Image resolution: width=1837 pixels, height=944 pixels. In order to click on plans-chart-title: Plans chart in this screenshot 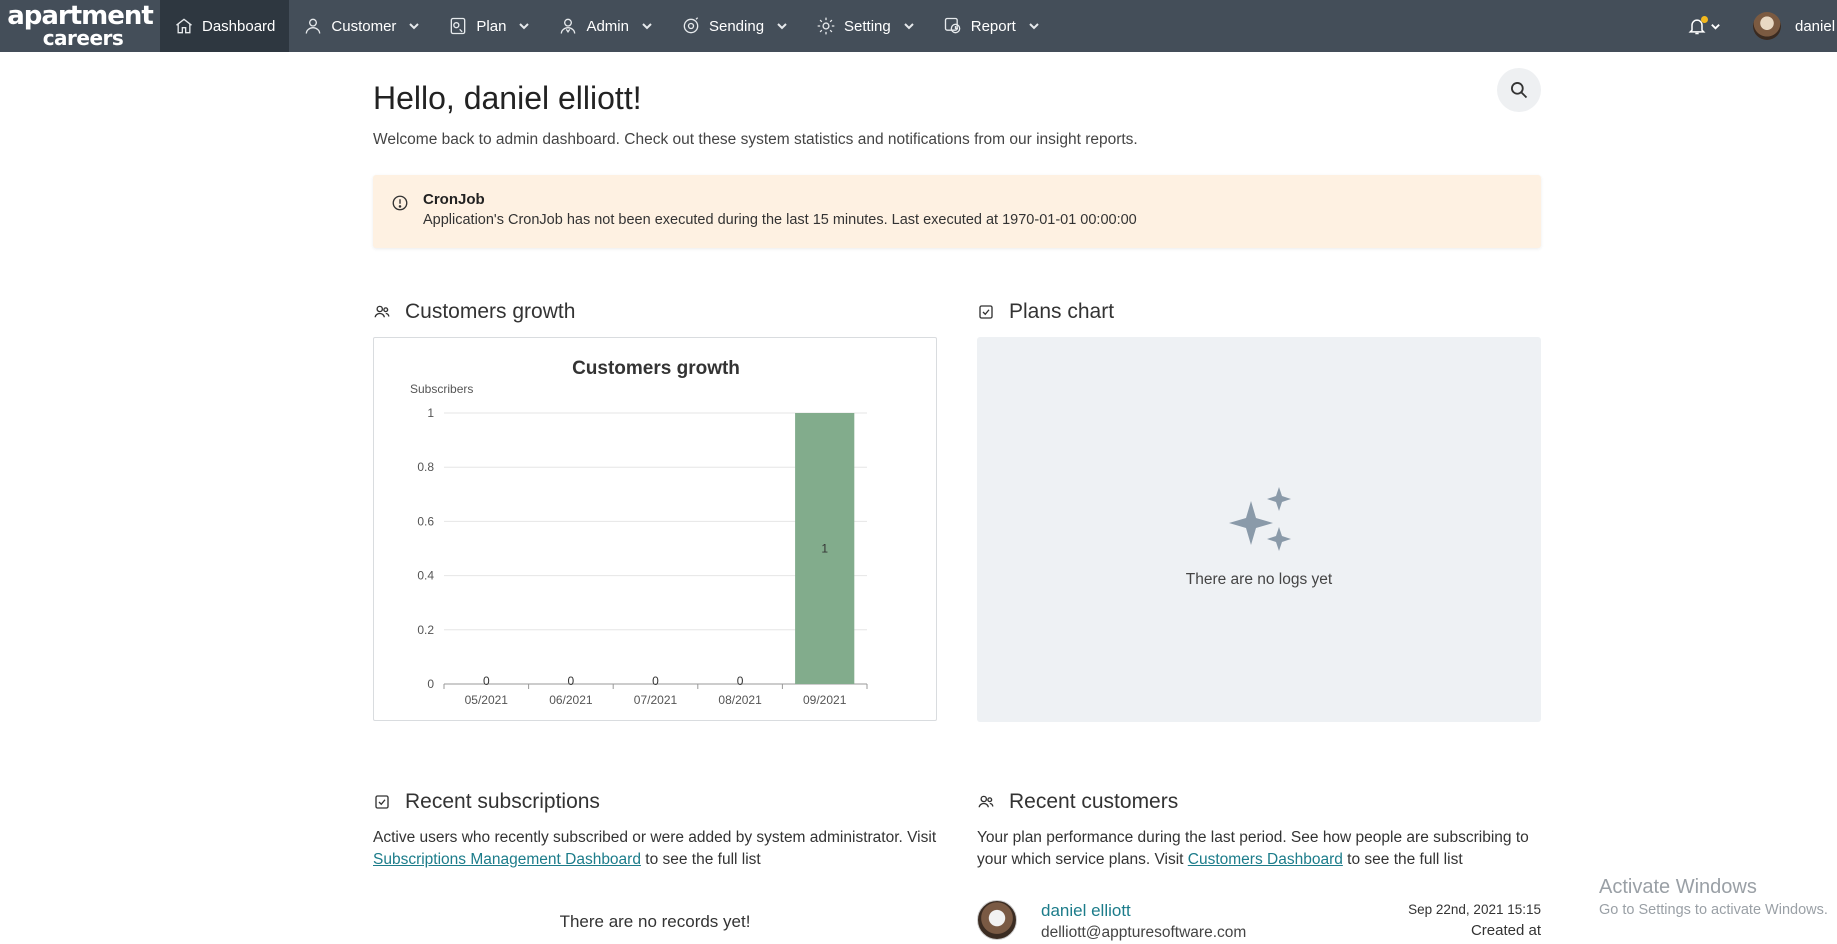, I will do `click(1062, 311)`.